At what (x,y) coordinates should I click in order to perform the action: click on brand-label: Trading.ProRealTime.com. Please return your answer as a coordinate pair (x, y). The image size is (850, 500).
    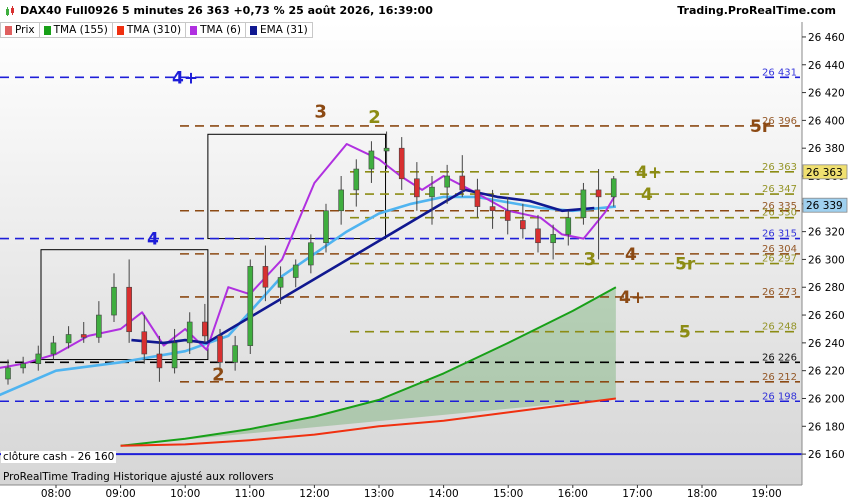
    Looking at the image, I should click on (756, 10).